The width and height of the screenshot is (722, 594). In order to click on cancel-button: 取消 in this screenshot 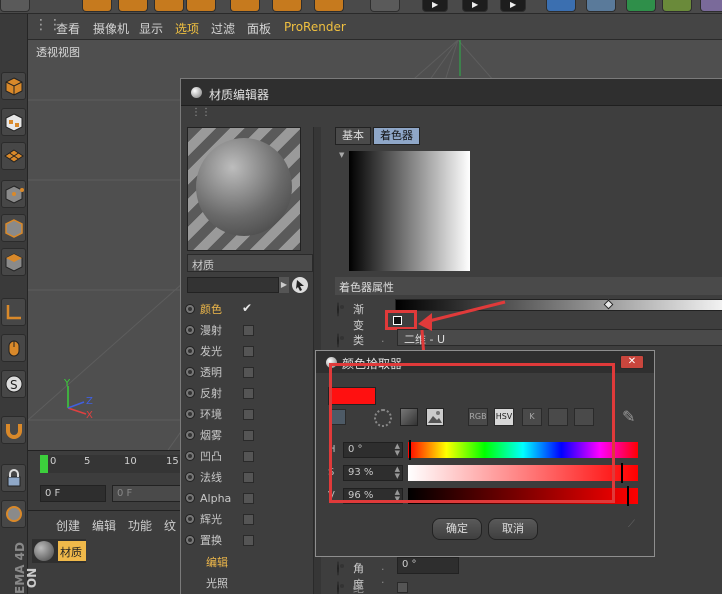, I will do `click(513, 529)`.